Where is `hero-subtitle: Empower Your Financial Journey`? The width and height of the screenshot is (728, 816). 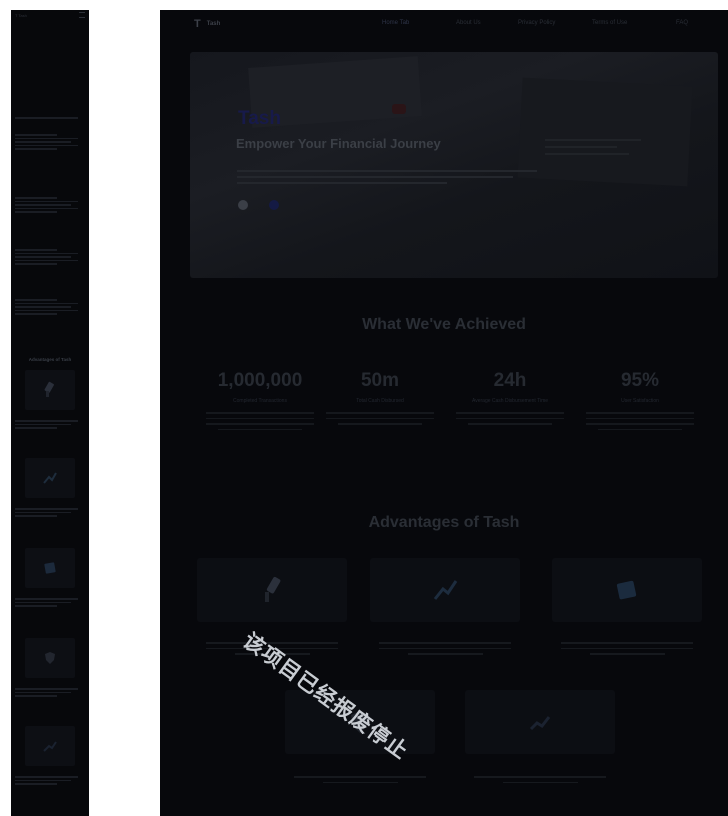
hero-subtitle: Empower Your Financial Journey is located at coordinates (338, 143).